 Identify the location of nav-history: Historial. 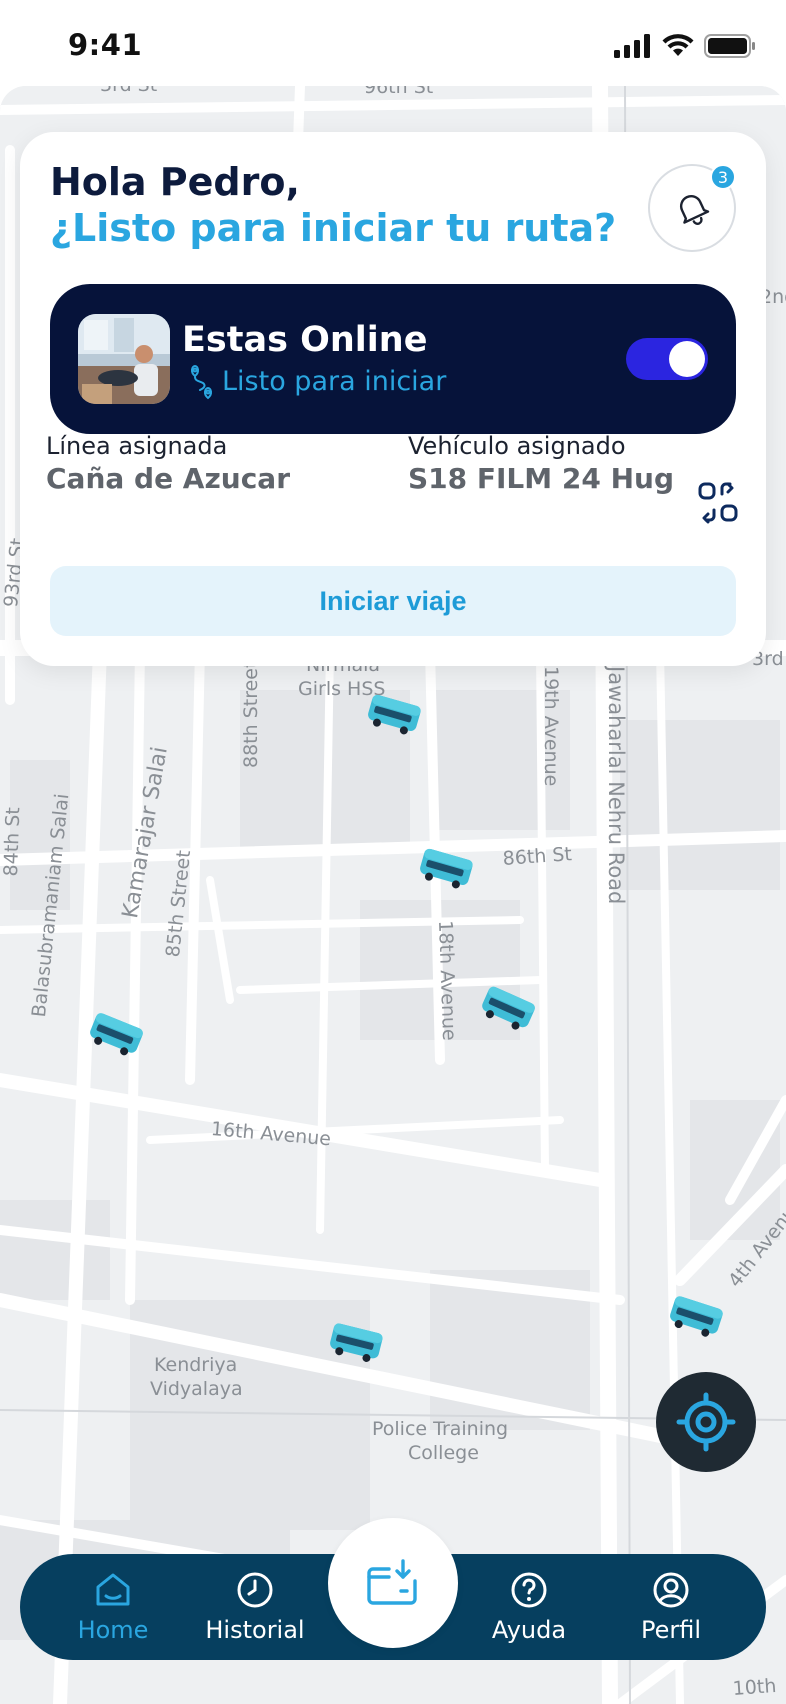
(255, 1607).